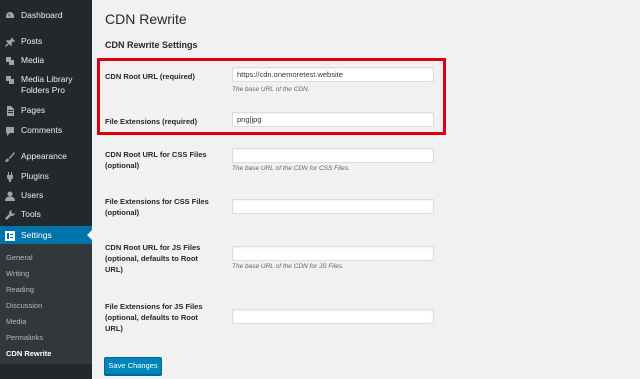 The image size is (640, 379). I want to click on sidebar-item-label: Media, so click(33, 60).